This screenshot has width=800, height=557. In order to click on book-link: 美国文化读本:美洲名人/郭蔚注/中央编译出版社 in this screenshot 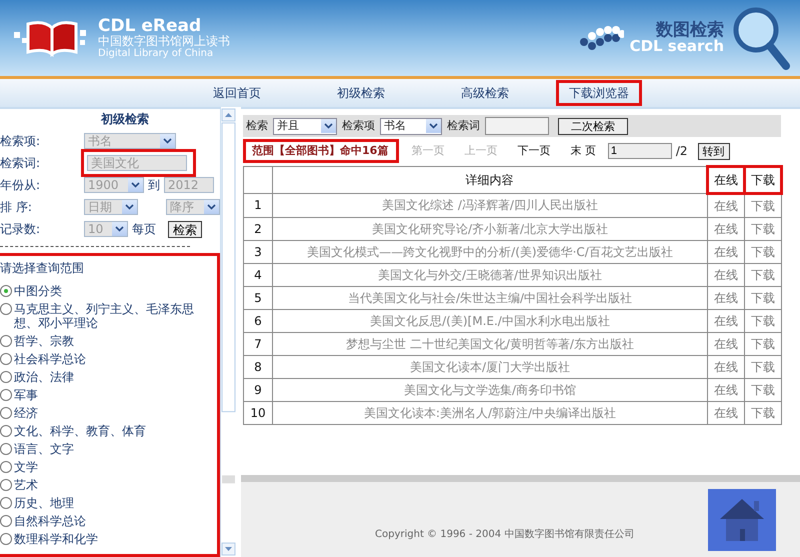, I will do `click(490, 413)`.